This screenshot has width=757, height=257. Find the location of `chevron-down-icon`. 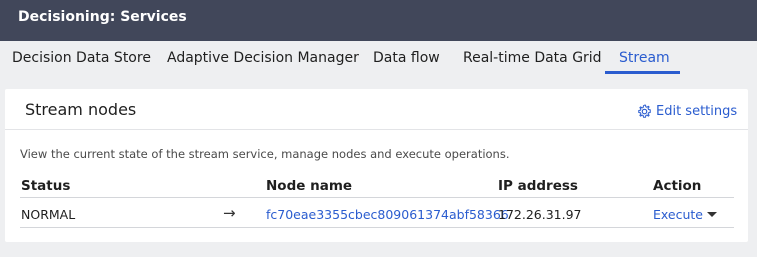

chevron-down-icon is located at coordinates (712, 214).